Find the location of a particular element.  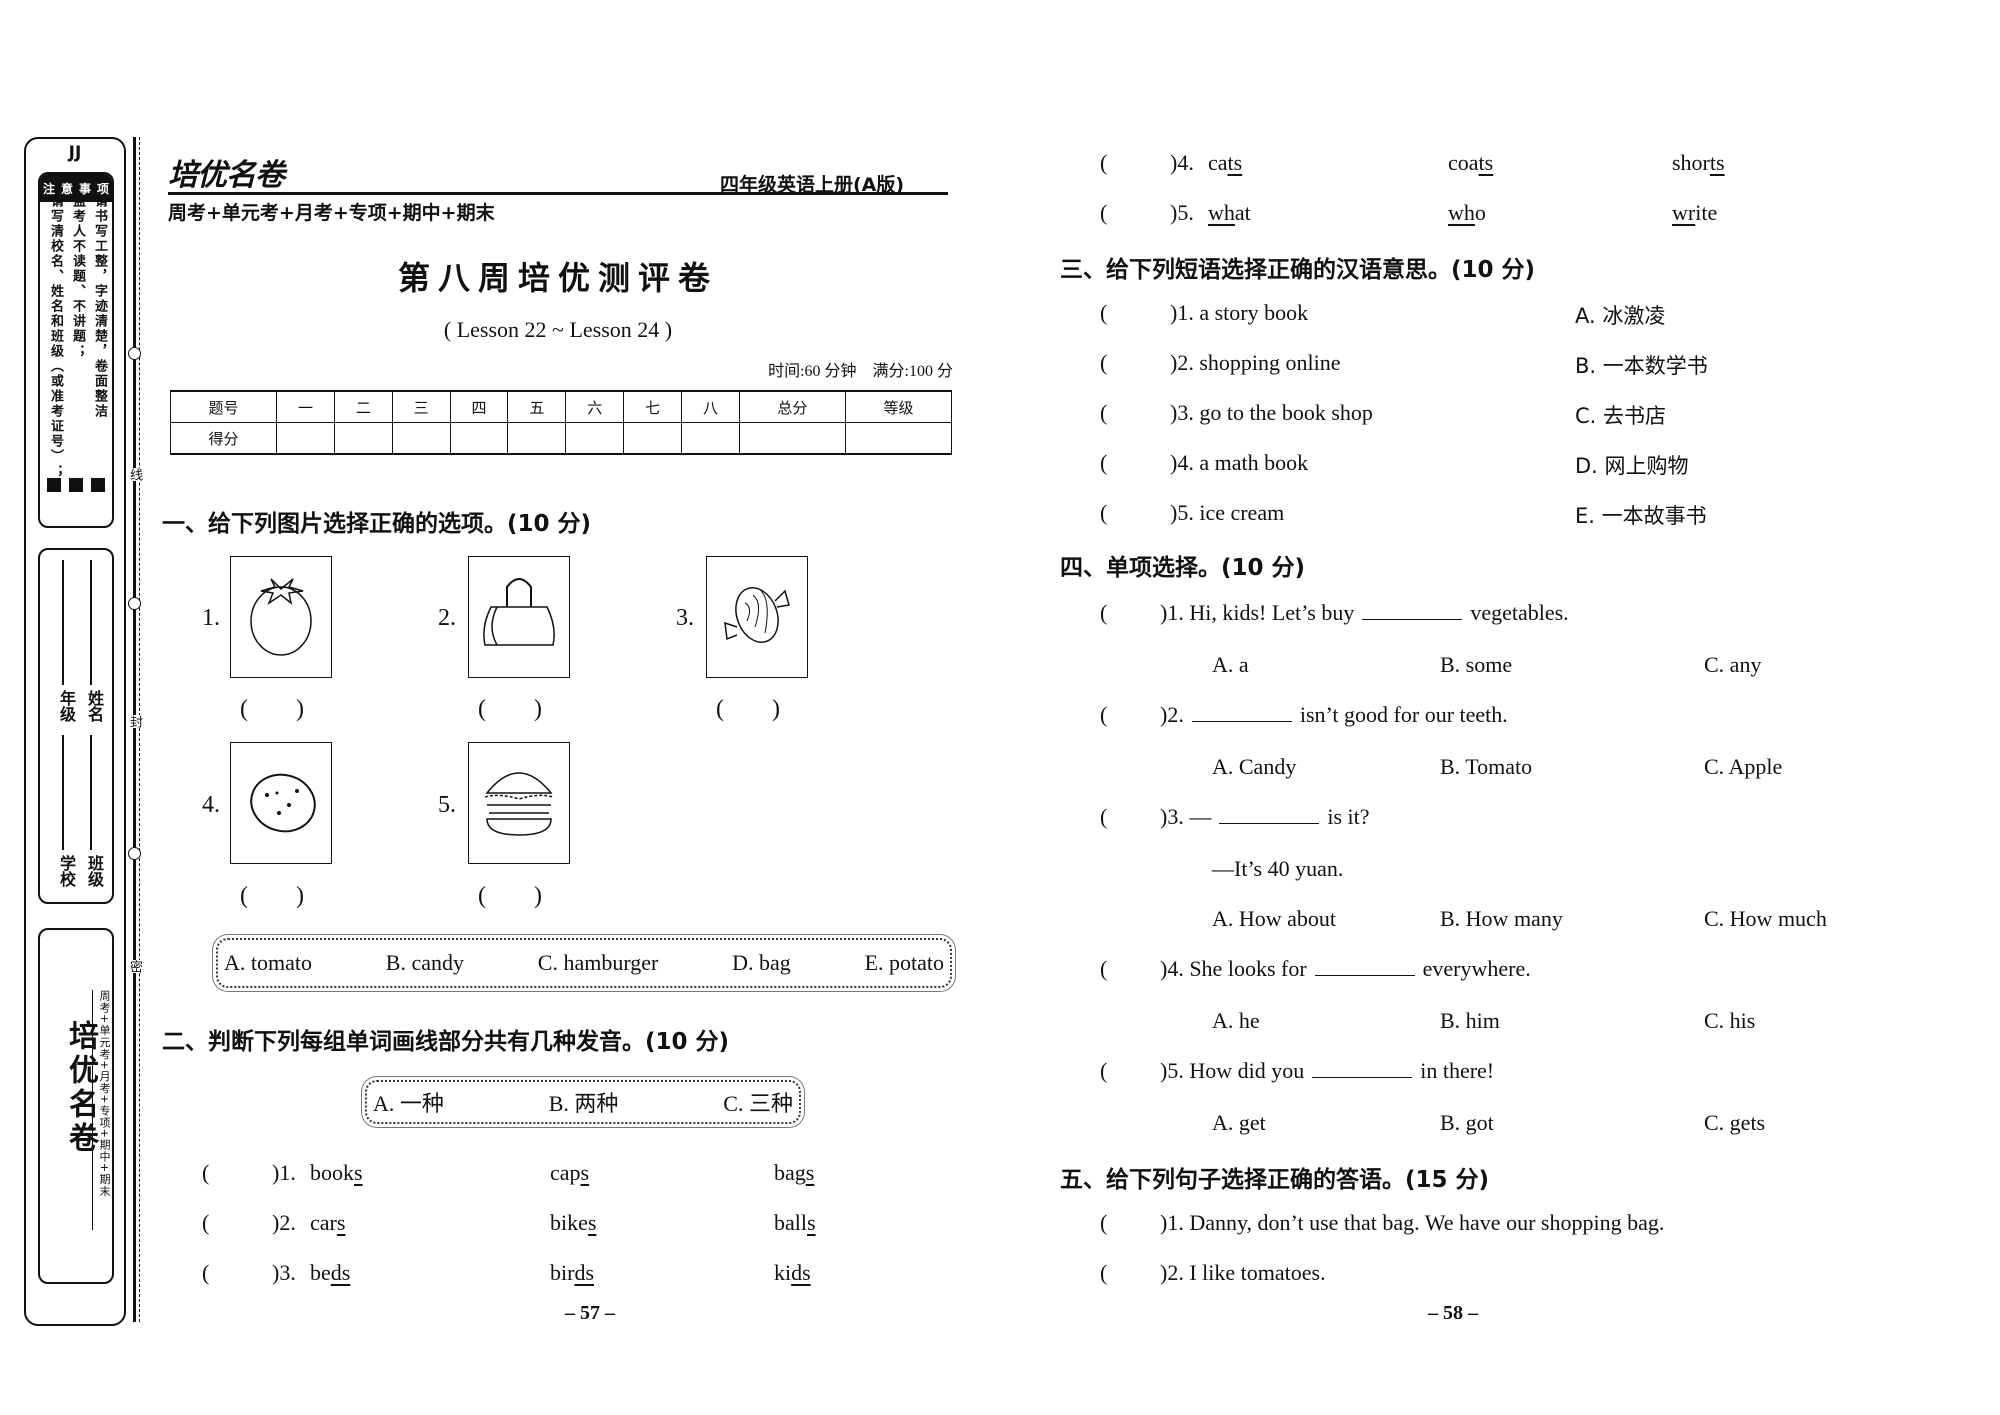

option: D. bag is located at coordinates (761, 962).